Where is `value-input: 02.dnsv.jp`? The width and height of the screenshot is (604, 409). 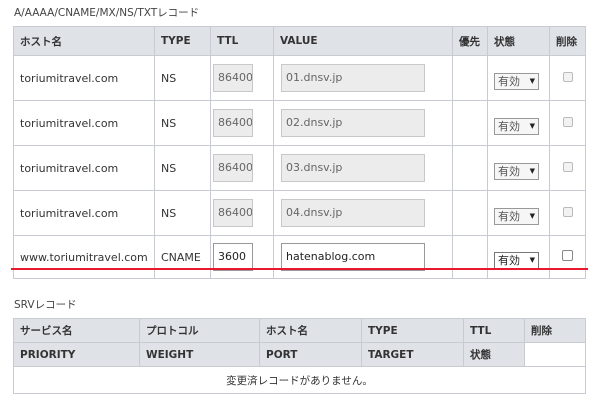
value-input: 02.dnsv.jp is located at coordinates (353, 123).